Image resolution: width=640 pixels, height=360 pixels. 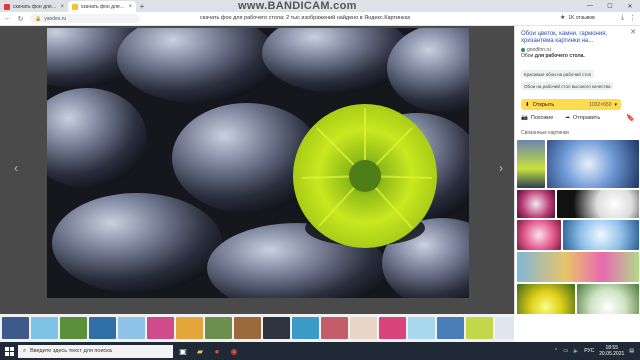 What do you see at coordinates (581, 17) in the screenshot?
I see `reviews-count: 1K отзывов` at bounding box center [581, 17].